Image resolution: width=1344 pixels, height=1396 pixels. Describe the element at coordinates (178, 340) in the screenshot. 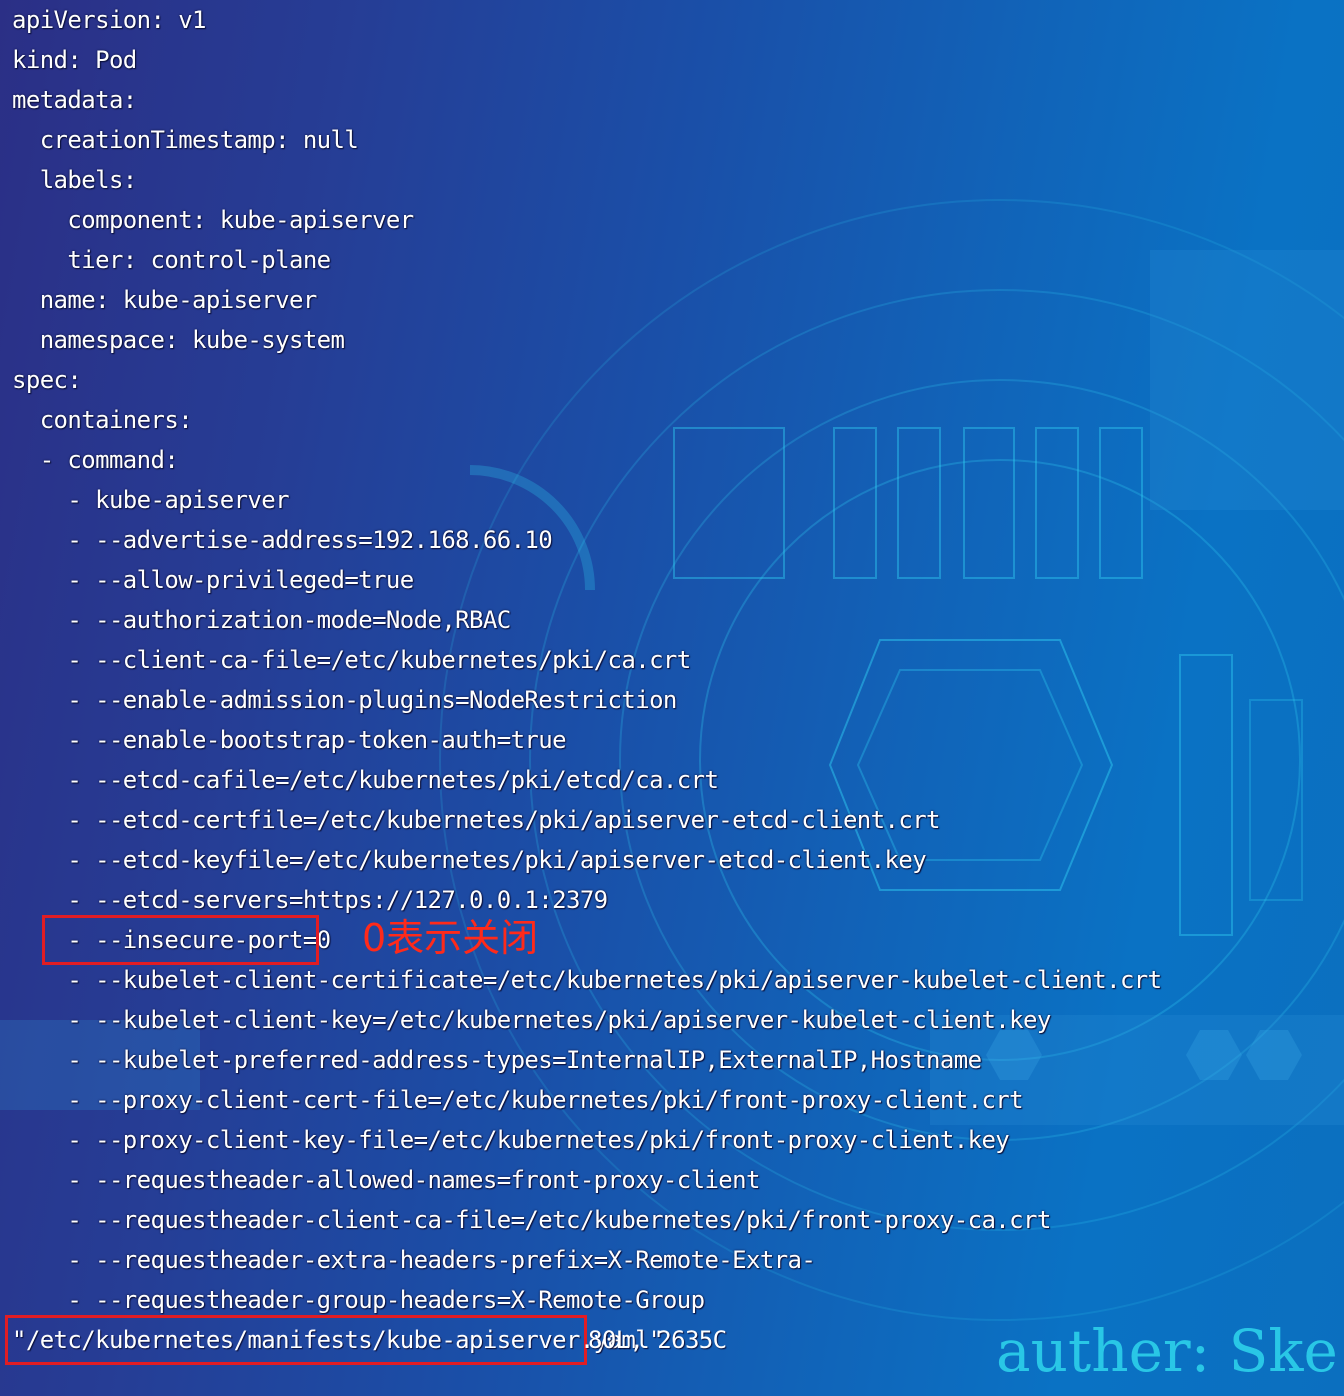

I see `editor-line: namespace: kube-system` at that location.